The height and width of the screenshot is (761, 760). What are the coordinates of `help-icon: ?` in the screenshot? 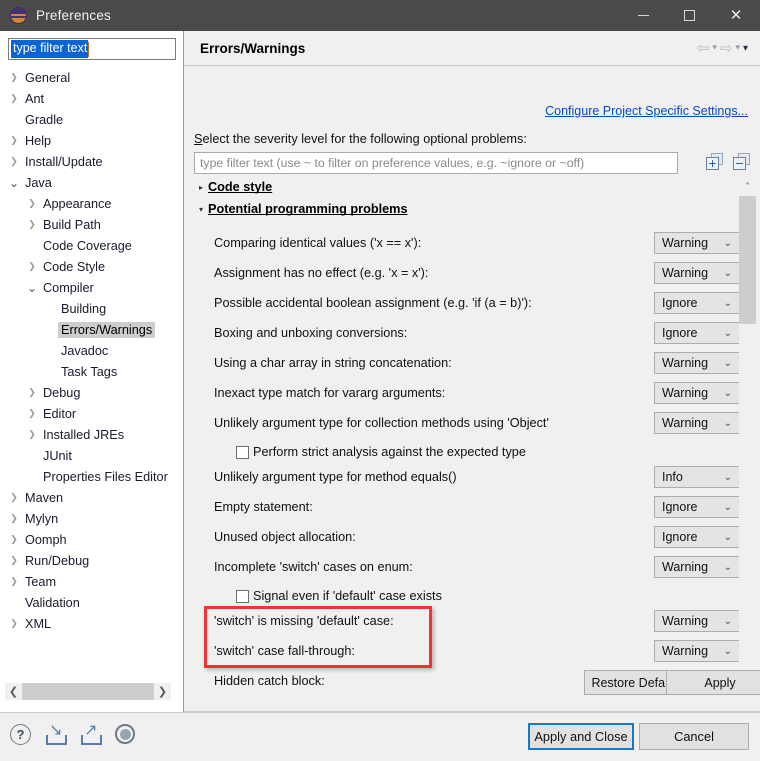 It's located at (21, 735).